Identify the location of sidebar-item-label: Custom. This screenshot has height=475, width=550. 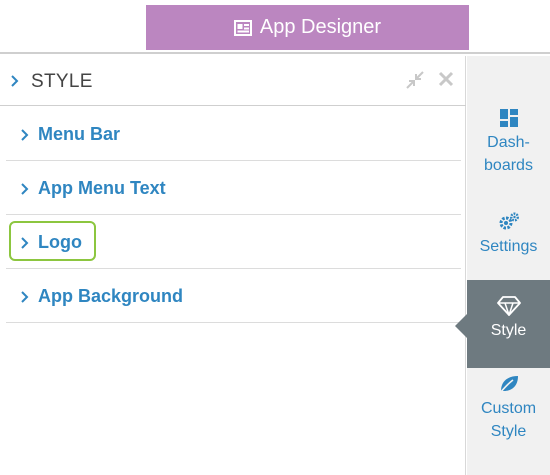
(508, 408).